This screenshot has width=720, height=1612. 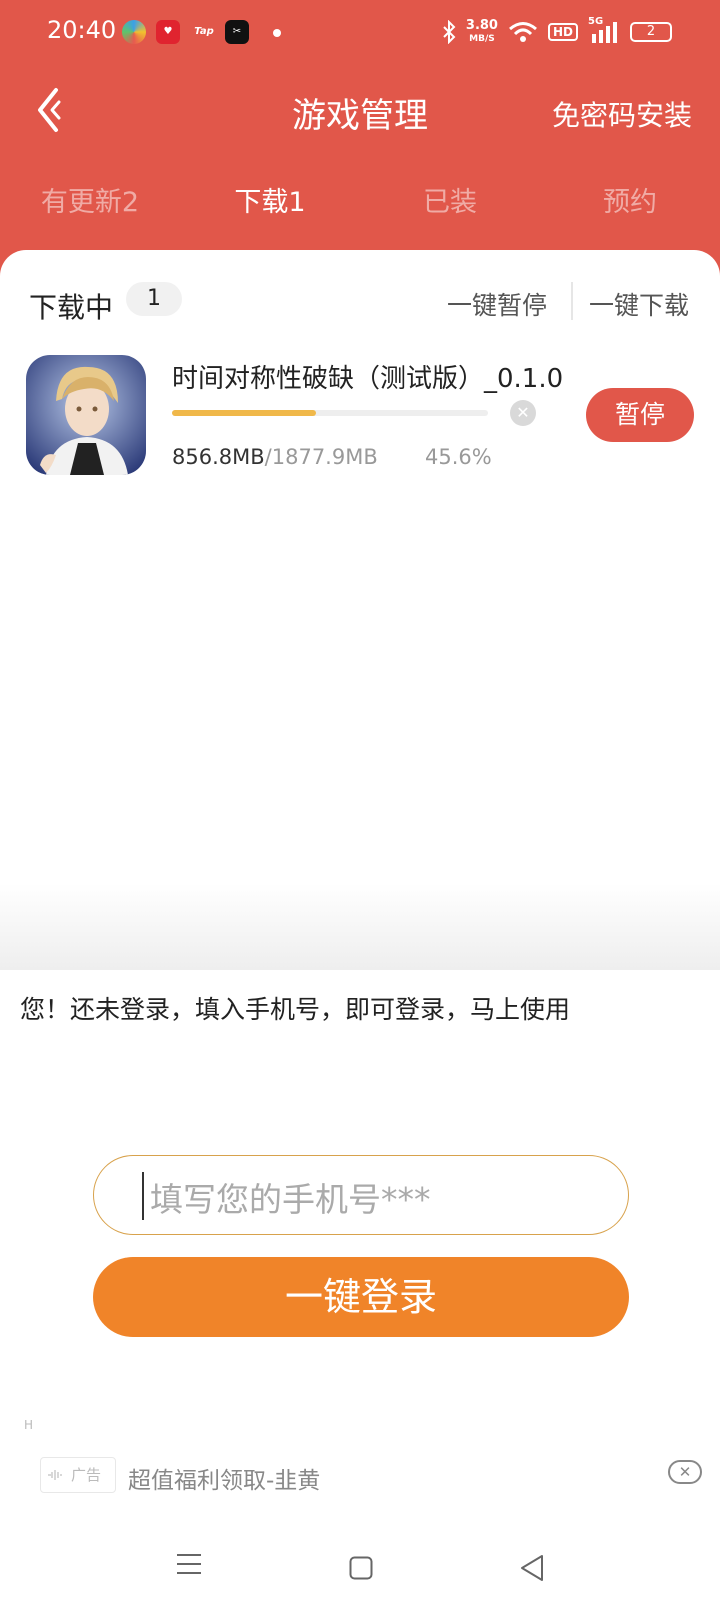 What do you see at coordinates (29, 1425) in the screenshot?
I see `ad-marker: H` at bounding box center [29, 1425].